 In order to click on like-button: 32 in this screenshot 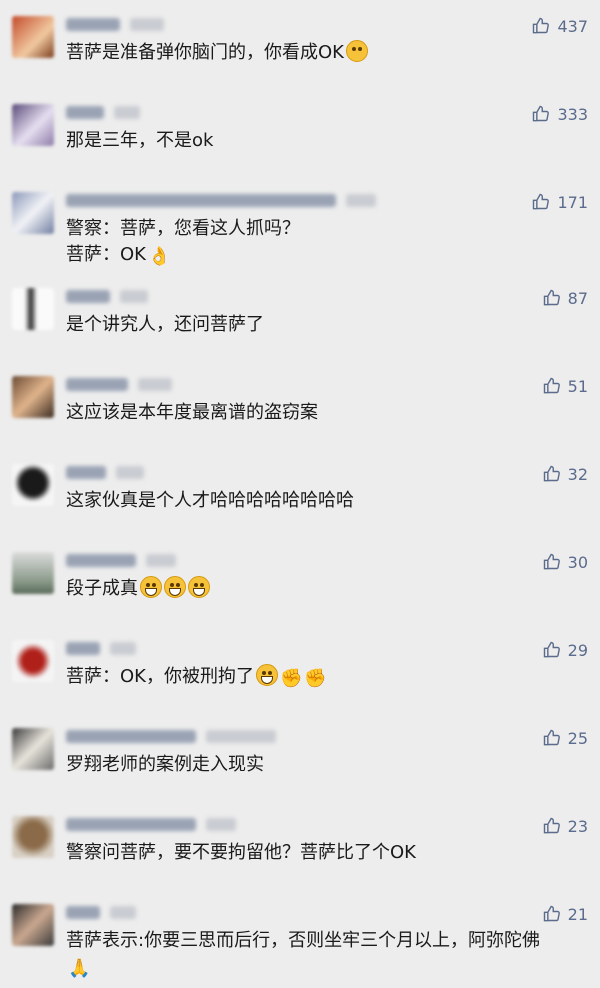, I will do `click(565, 474)`.